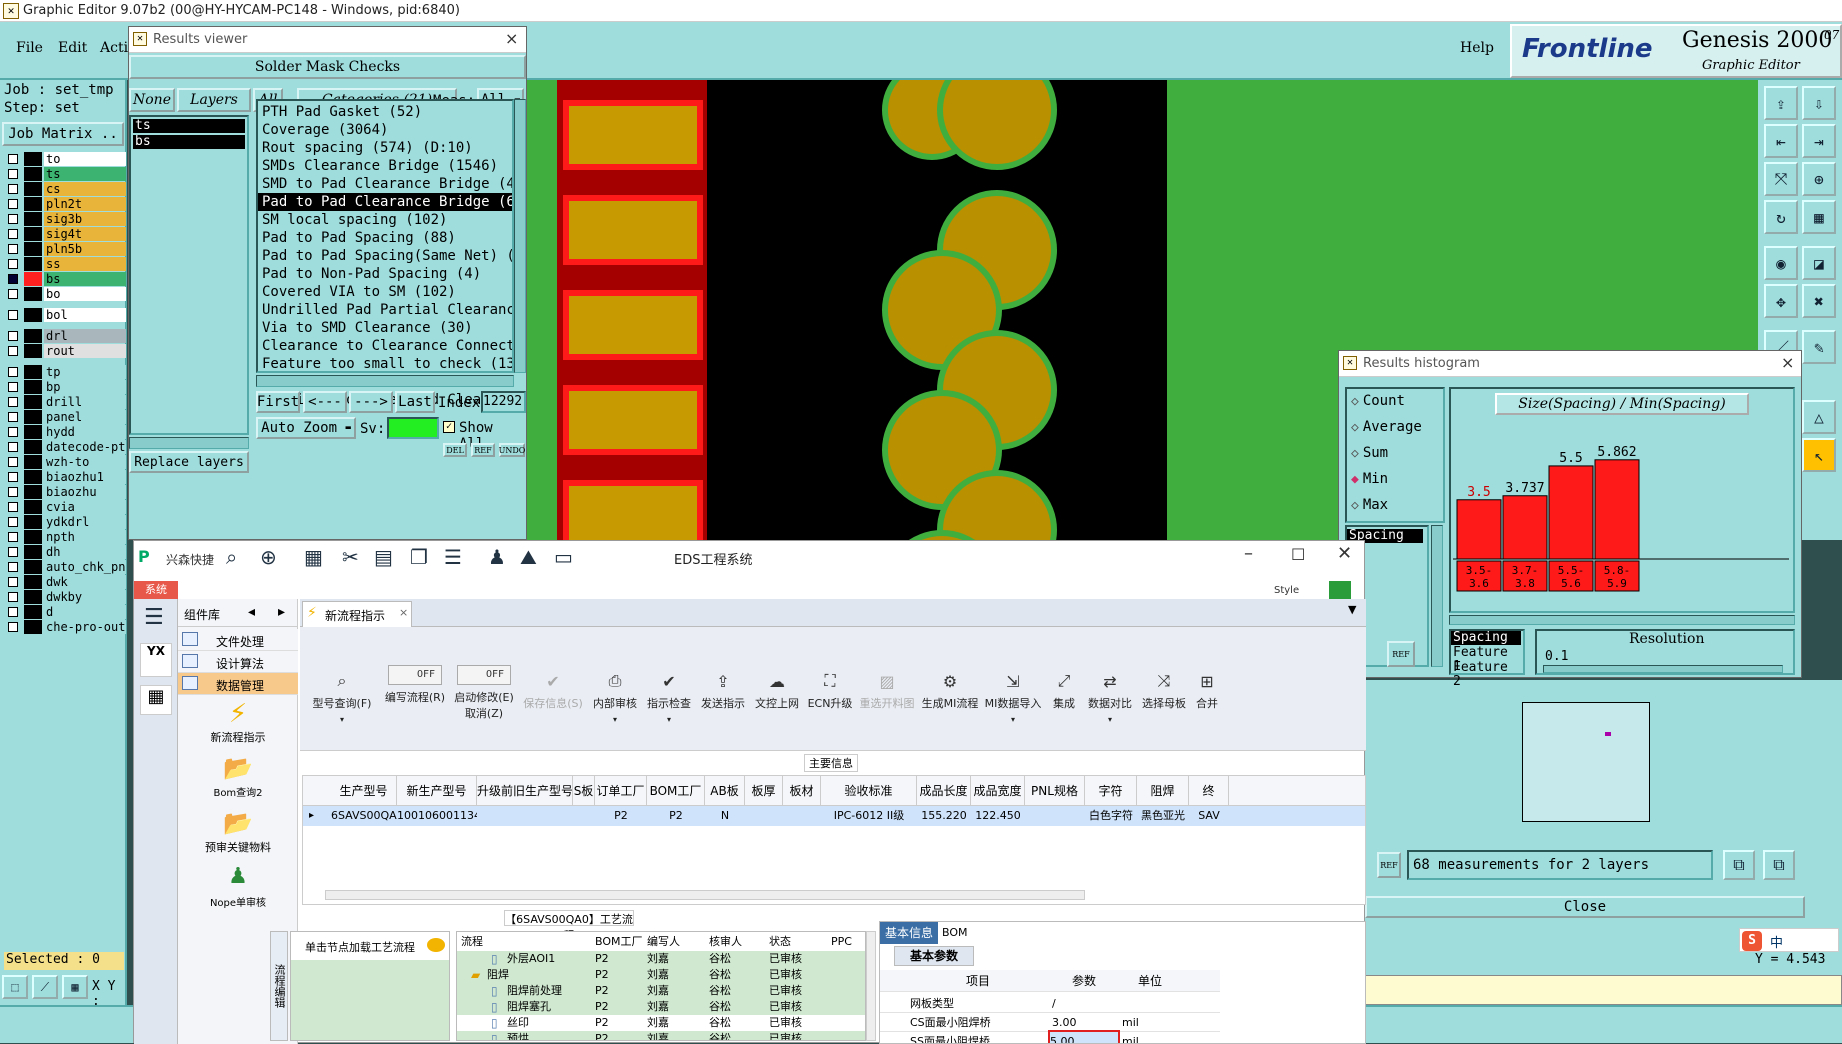 The height and width of the screenshot is (1044, 1842). I want to click on params-header-cell: 项目, so click(978, 981).